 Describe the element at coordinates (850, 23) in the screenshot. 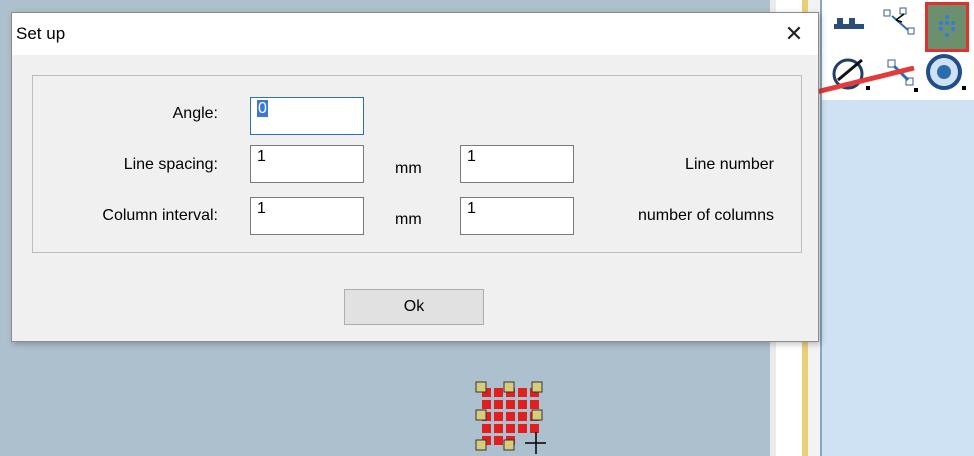

I see `shapes-tool-icon` at that location.